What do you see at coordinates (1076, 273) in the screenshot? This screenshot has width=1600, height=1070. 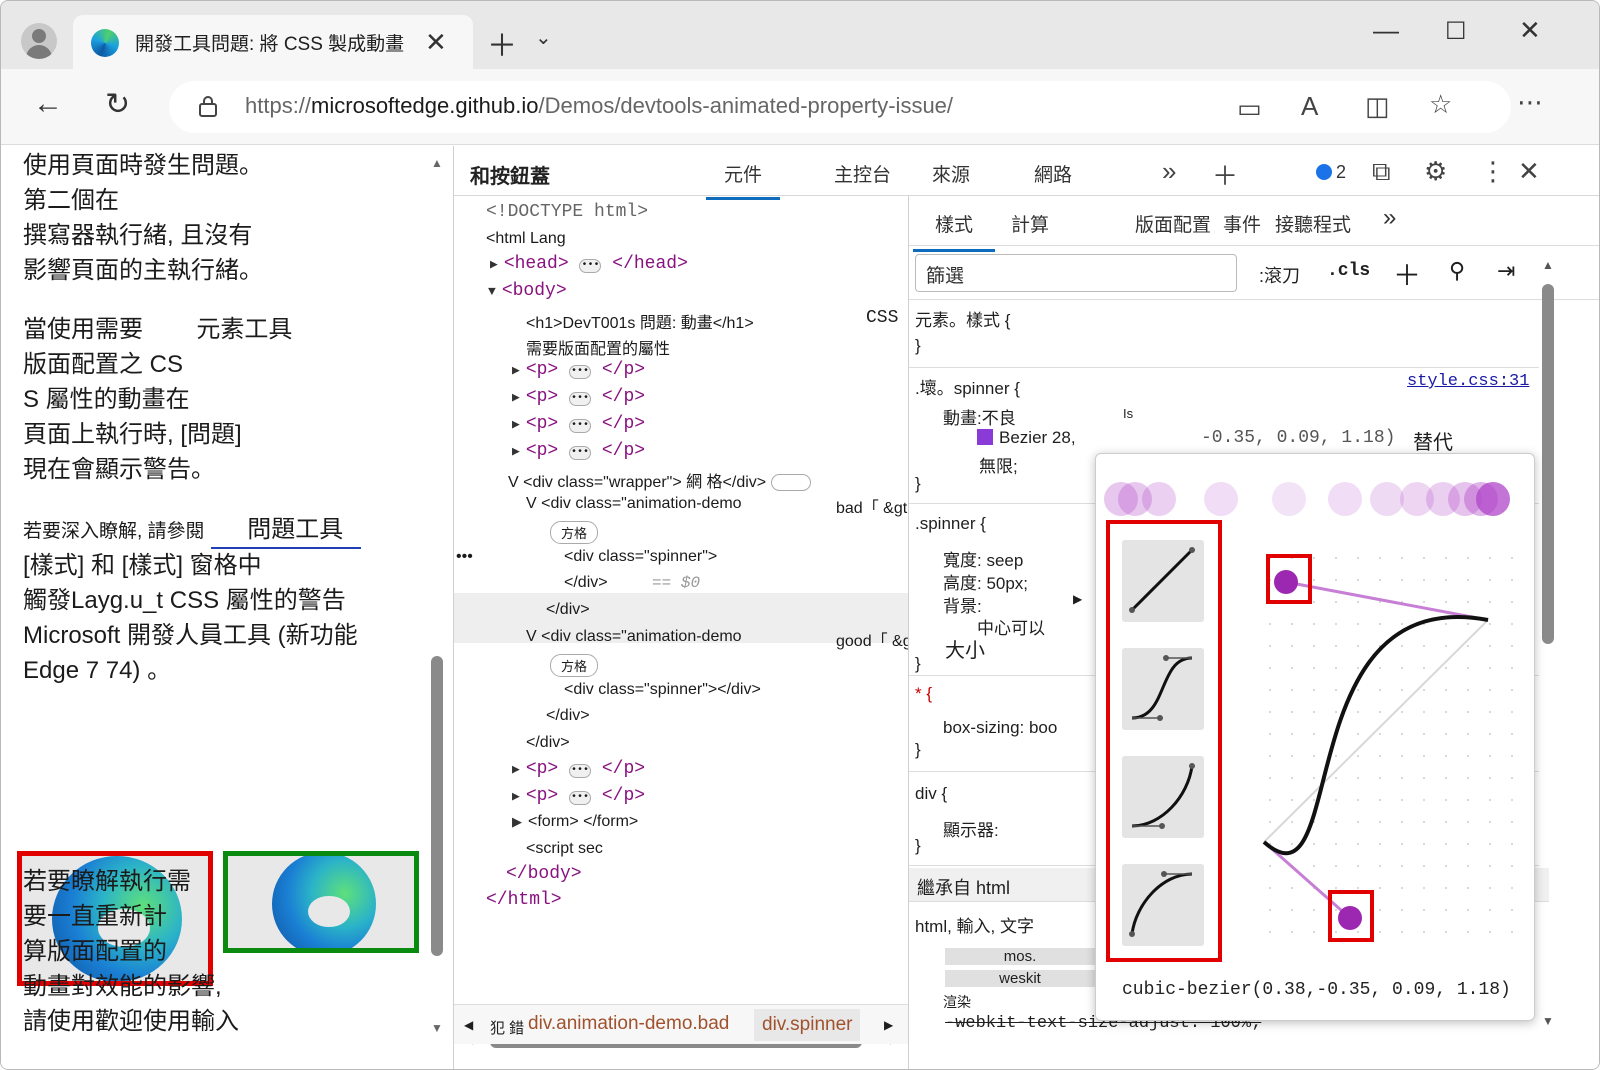 I see `filter-input: 篩選` at bounding box center [1076, 273].